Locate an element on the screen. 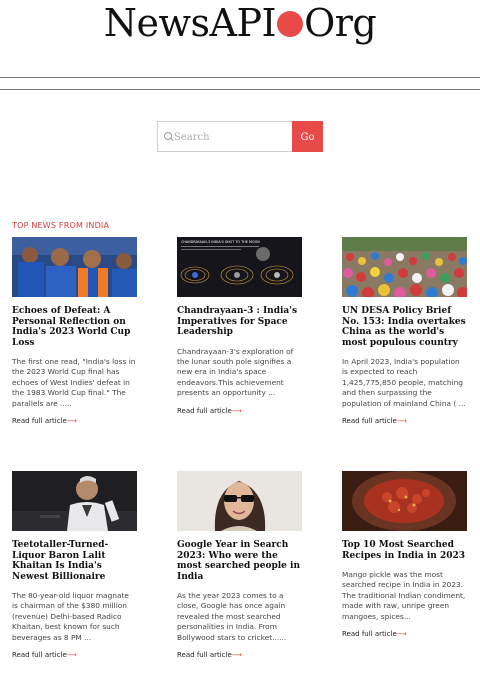  image-caption: CHANDRAYAAN-3 INDIA'S SHOT TO THE MOON is located at coordinates (220, 242).